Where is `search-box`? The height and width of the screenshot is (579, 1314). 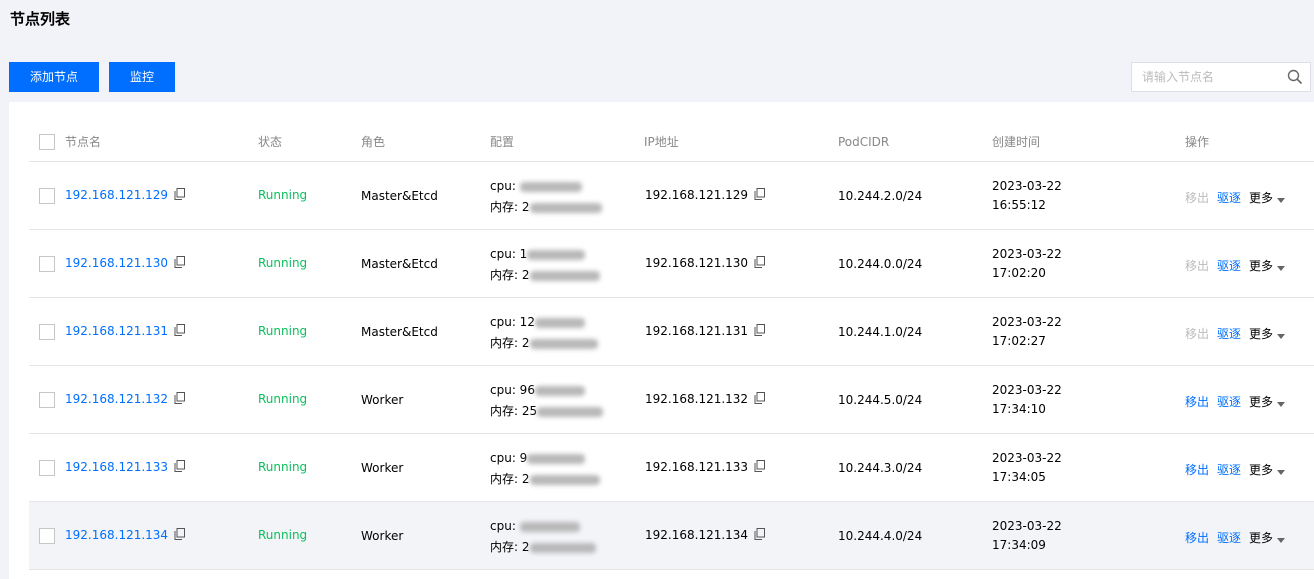
search-box is located at coordinates (1221, 77).